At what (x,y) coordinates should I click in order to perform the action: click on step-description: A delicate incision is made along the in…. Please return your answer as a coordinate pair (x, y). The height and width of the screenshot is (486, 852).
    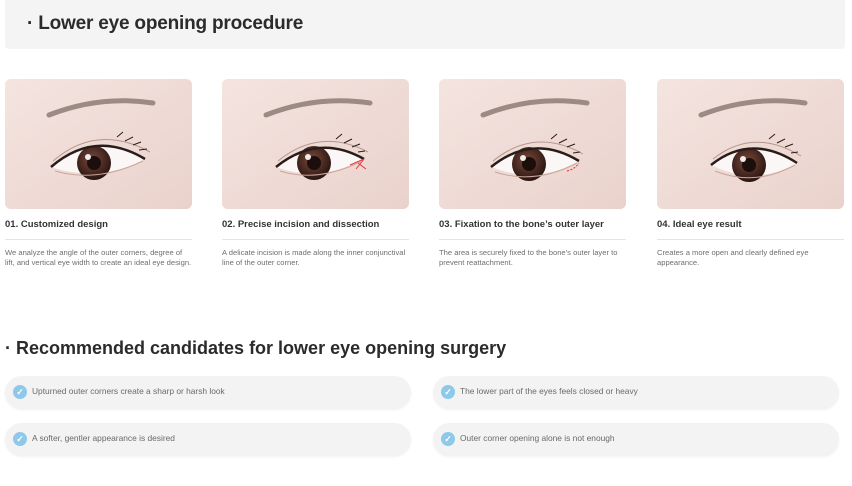
    Looking at the image, I should click on (314, 257).